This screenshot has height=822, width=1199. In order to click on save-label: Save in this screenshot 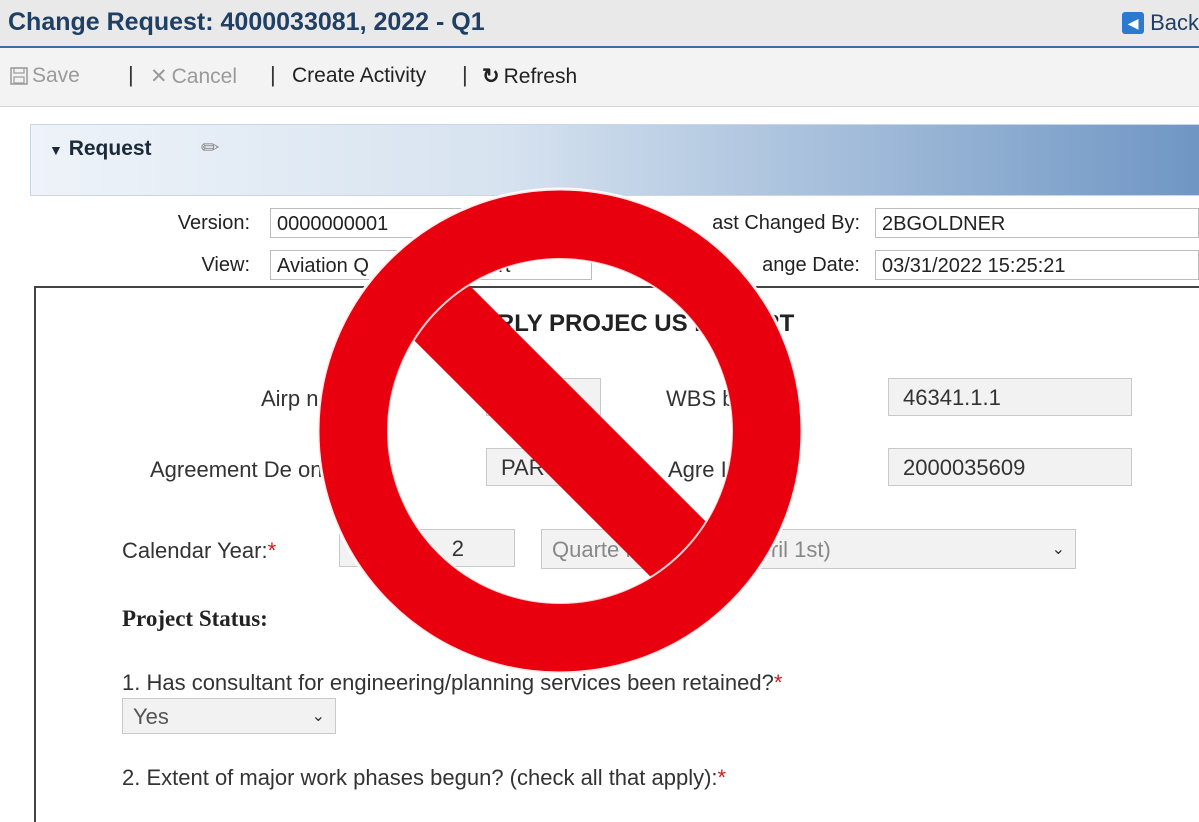, I will do `click(56, 75)`.